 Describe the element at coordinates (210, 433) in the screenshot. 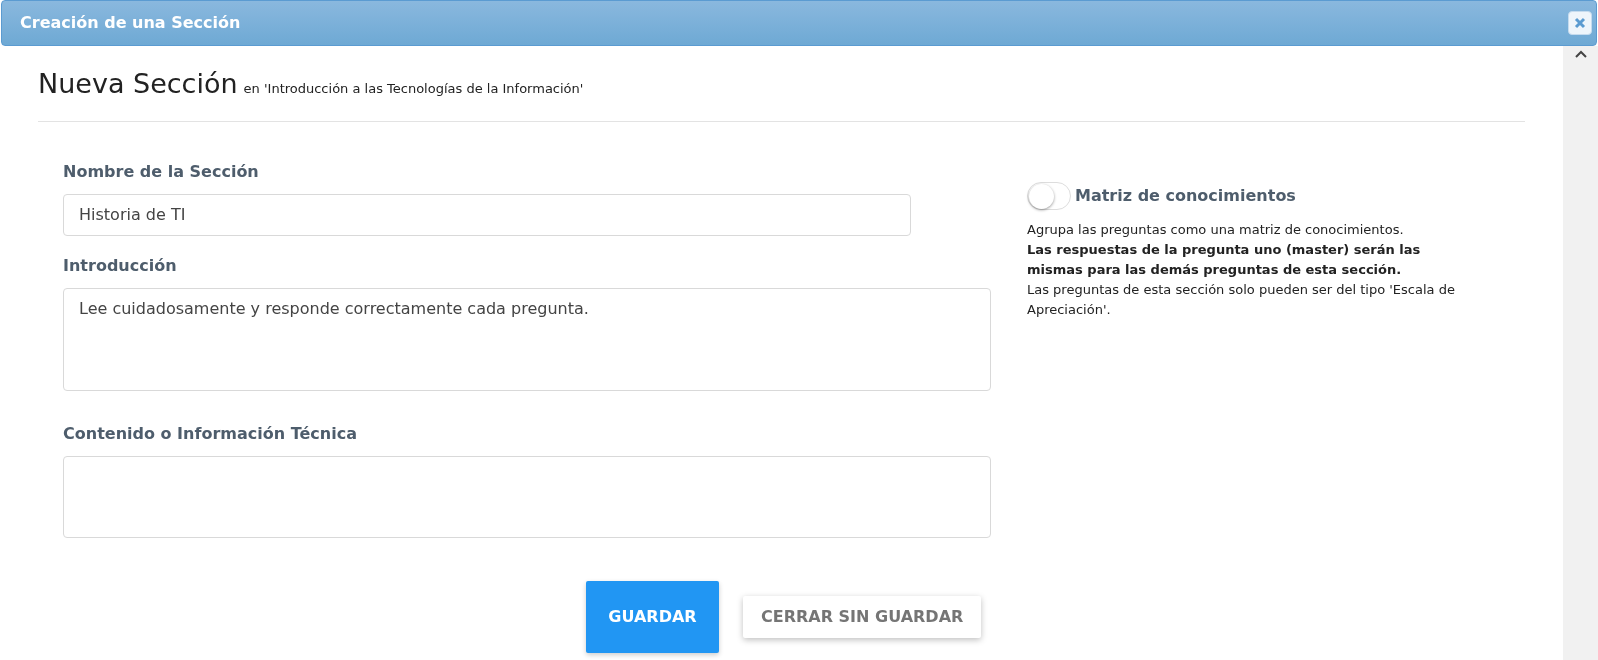

I see `field-label: Contenido o Información Técnica` at that location.